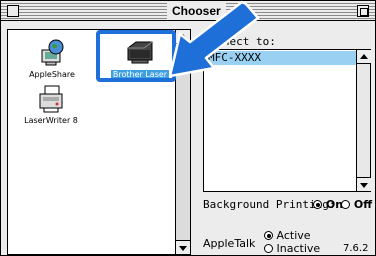  I want to click on appletalk-label: AppleTalk, so click(229, 243).